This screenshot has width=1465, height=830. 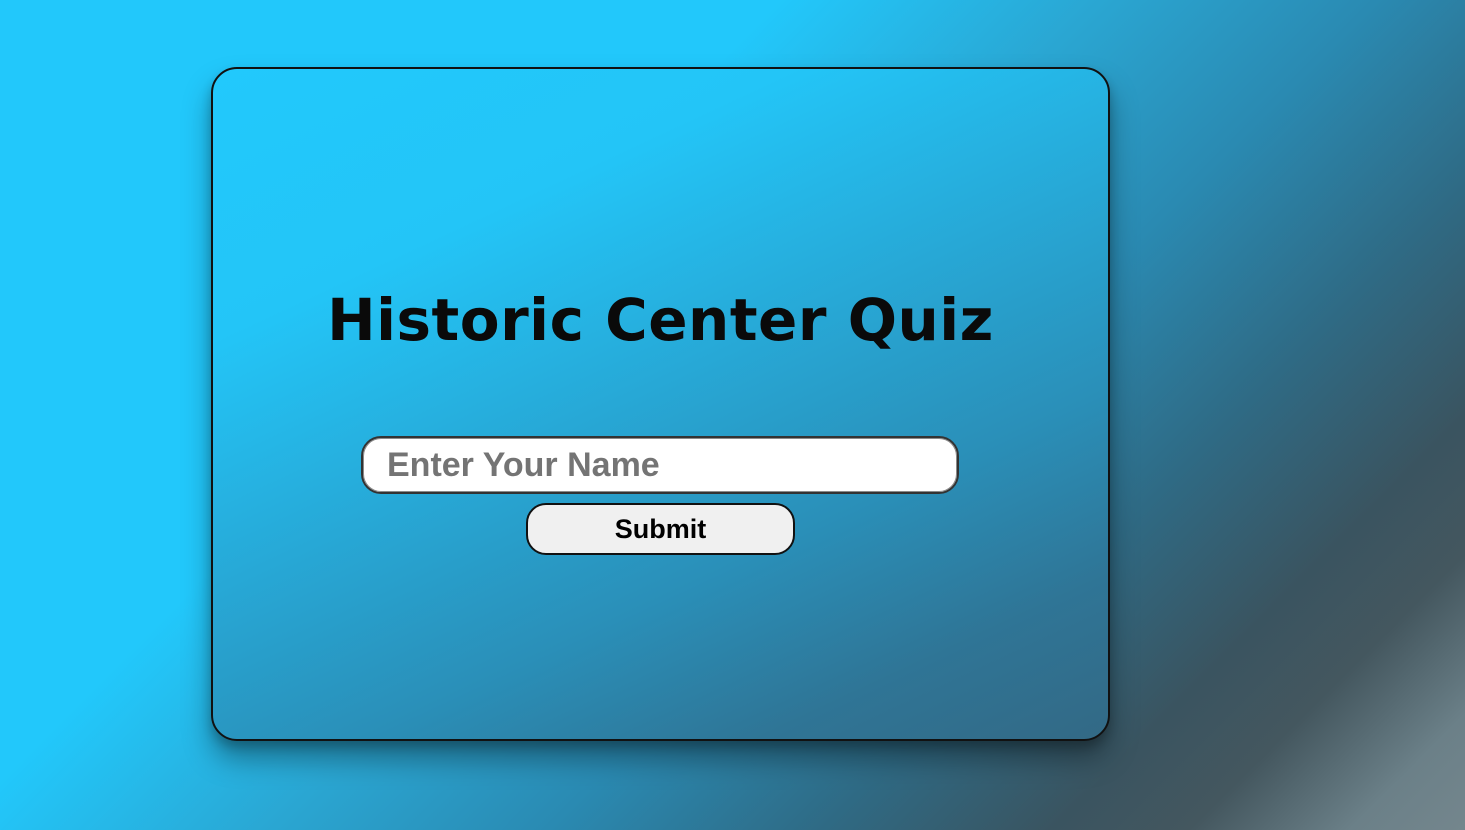 I want to click on submit-button: Submit, so click(x=660, y=529).